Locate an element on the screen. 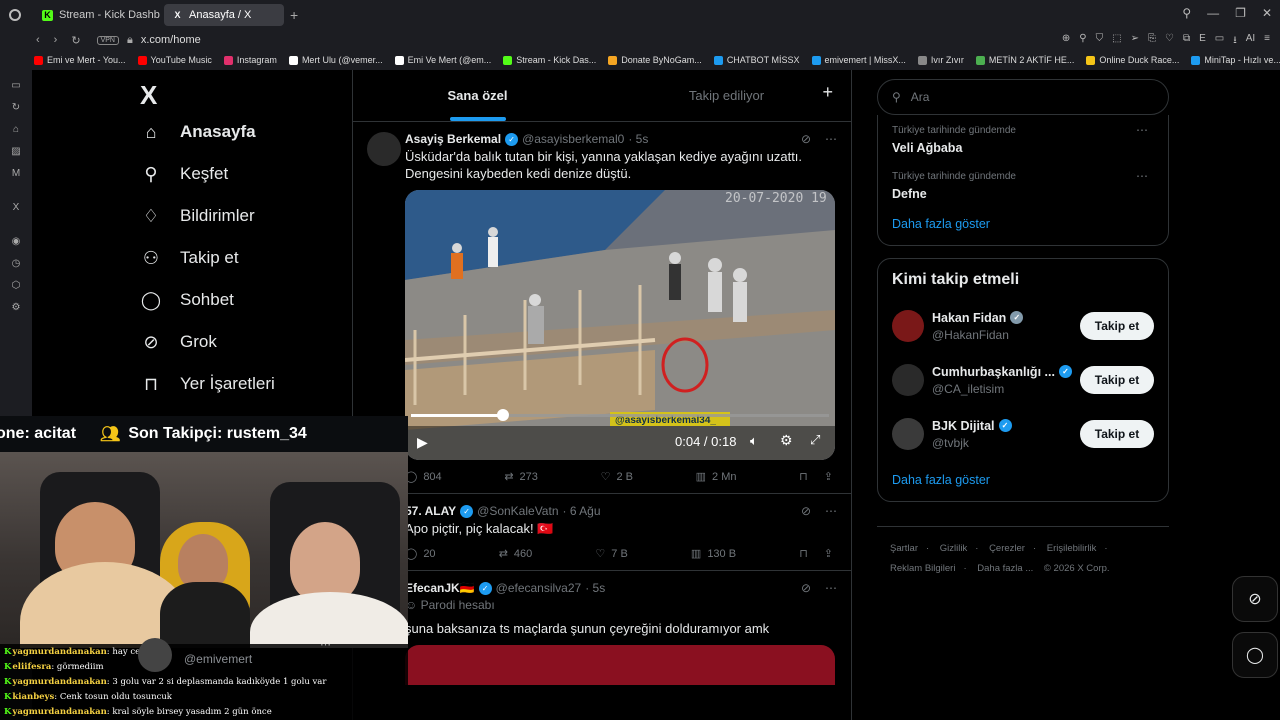 This screenshot has height=720, width=1280. volume-icon: 🔈︎ is located at coordinates (754, 441).